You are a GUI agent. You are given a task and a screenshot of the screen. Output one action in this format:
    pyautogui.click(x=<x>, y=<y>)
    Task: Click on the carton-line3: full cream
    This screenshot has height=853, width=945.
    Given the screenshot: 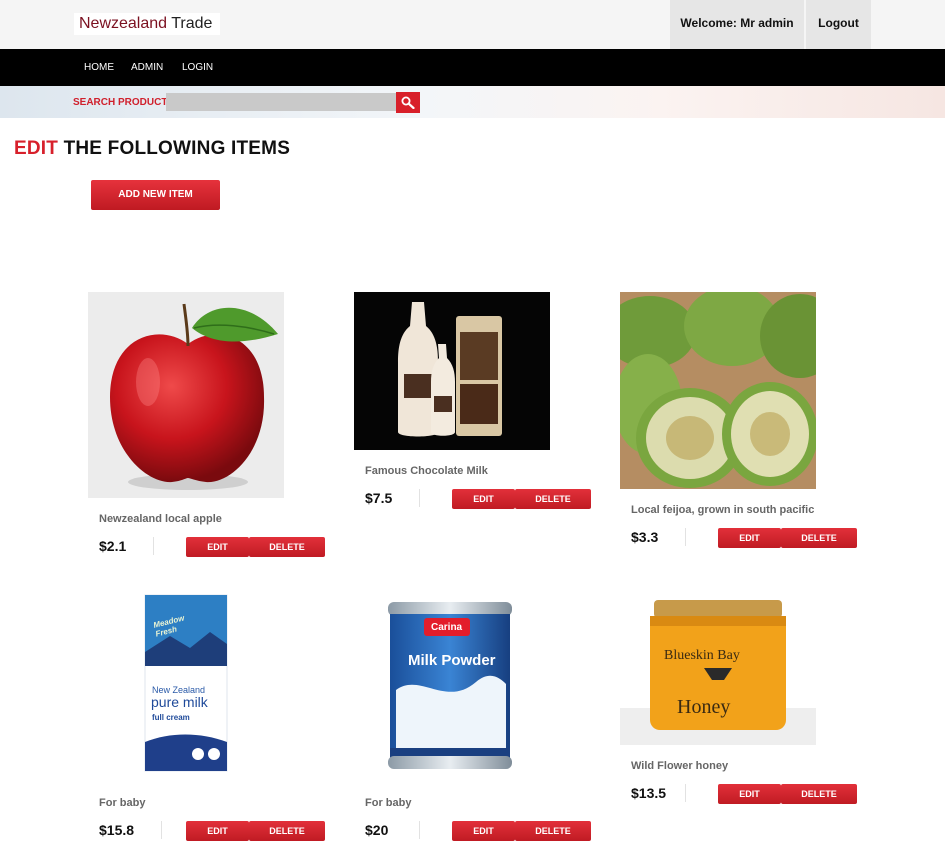 What is the action you would take?
    pyautogui.click(x=171, y=717)
    